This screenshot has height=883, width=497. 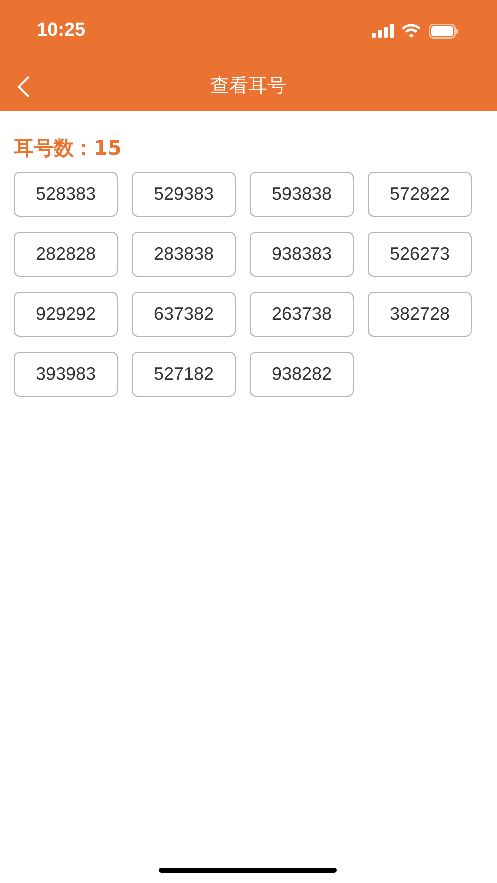 I want to click on ear-tag-chip: 529383, so click(x=184, y=194).